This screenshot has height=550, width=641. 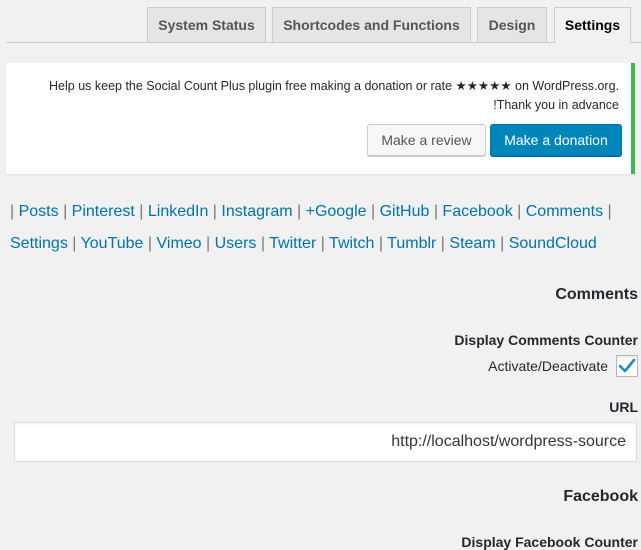 What do you see at coordinates (178, 211) in the screenshot?
I see `network-link-linkedin: LinkedIn` at bounding box center [178, 211].